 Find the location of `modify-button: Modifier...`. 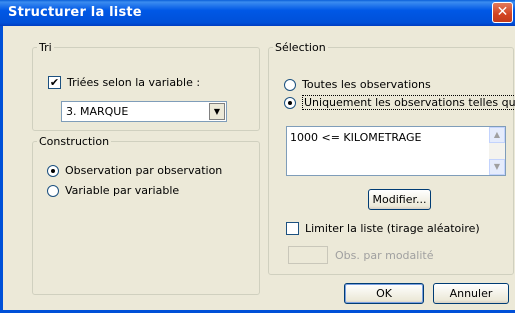

modify-button: Modifier... is located at coordinates (399, 199).